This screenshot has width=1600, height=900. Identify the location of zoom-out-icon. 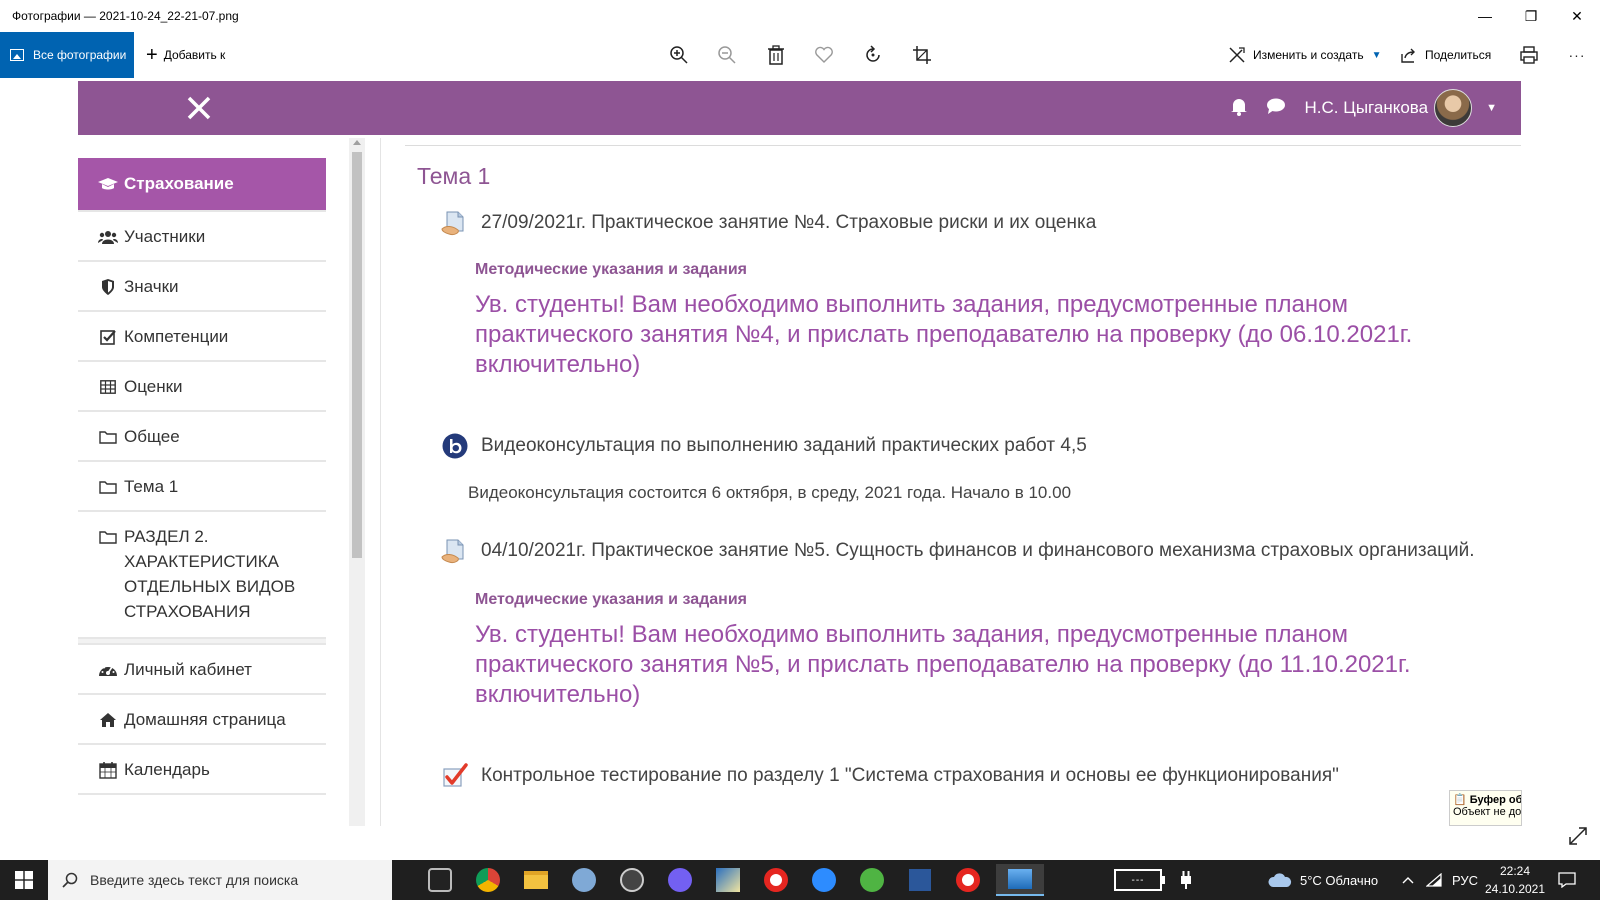
(727, 55).